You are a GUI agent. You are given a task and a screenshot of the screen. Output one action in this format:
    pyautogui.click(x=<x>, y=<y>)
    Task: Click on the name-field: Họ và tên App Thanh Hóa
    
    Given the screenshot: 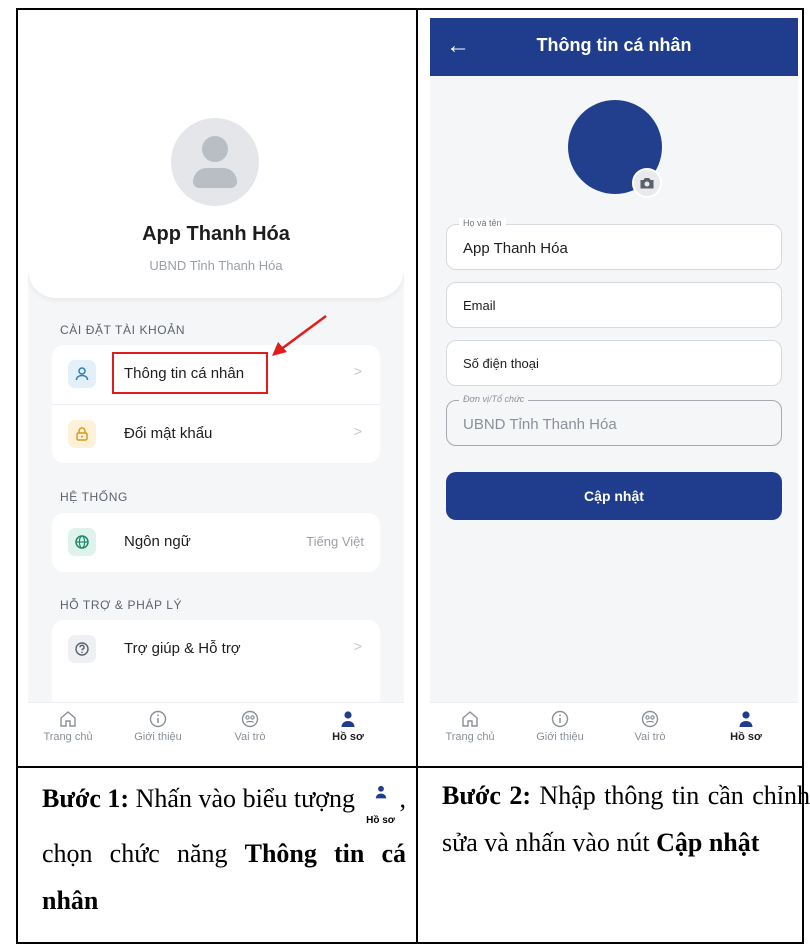 What is the action you would take?
    pyautogui.click(x=614, y=244)
    